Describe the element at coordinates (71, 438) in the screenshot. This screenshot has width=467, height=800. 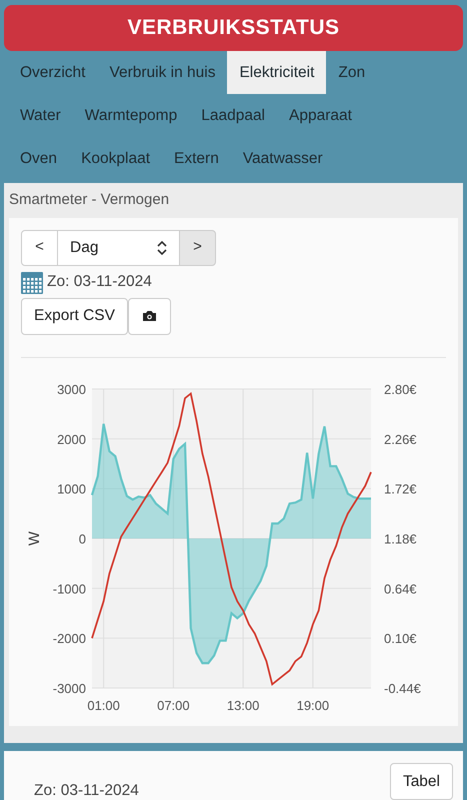
I see `axis-tick-label: 2000` at that location.